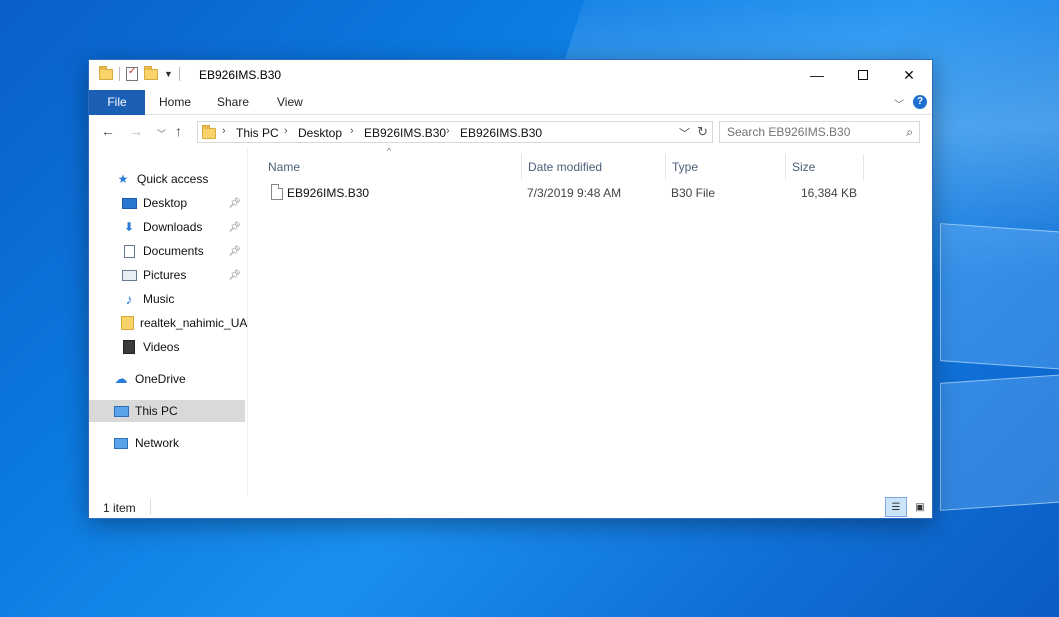 This screenshot has height=617, width=1059. I want to click on quick-access-toolbar: ▼, so click(139, 73).